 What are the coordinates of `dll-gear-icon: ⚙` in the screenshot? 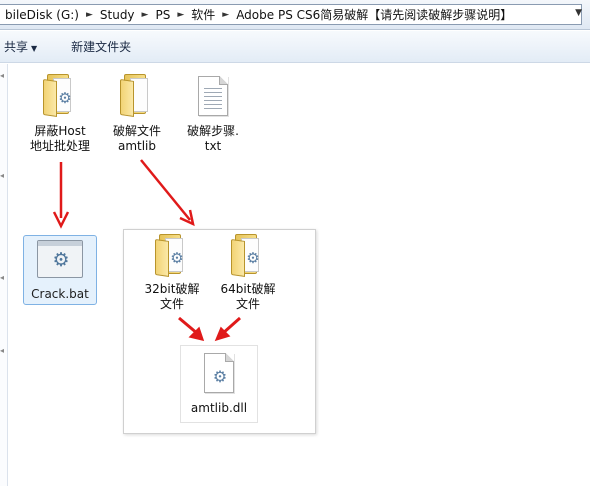 It's located at (219, 373).